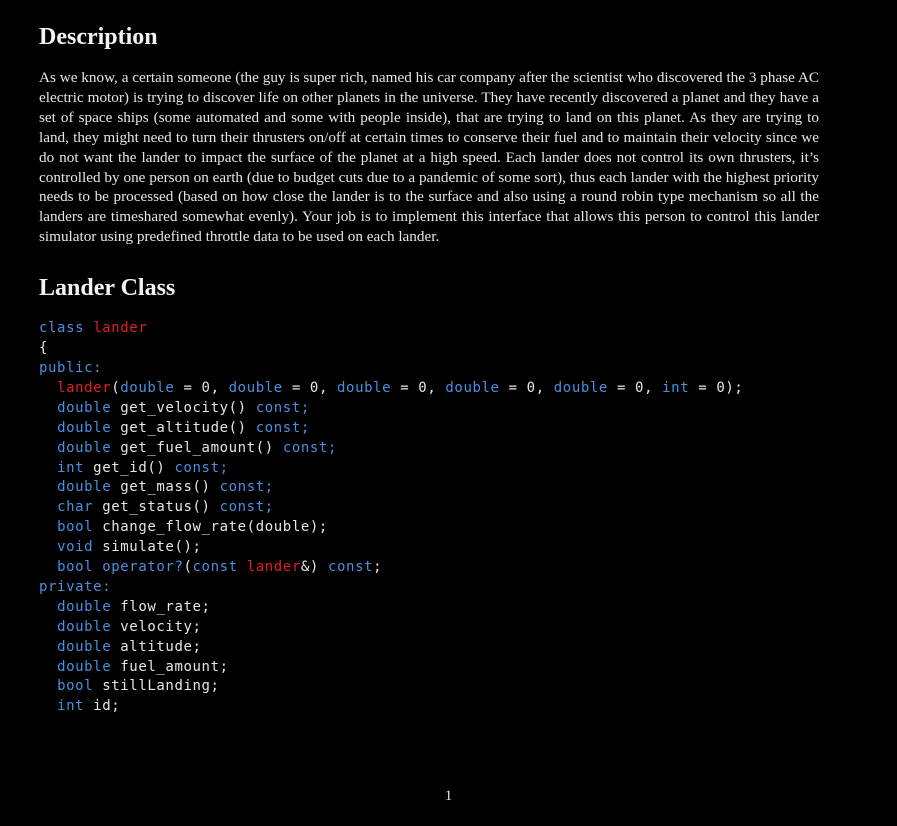 The image size is (897, 826). What do you see at coordinates (107, 288) in the screenshot?
I see `lander-class-heading: Lander Class` at bounding box center [107, 288].